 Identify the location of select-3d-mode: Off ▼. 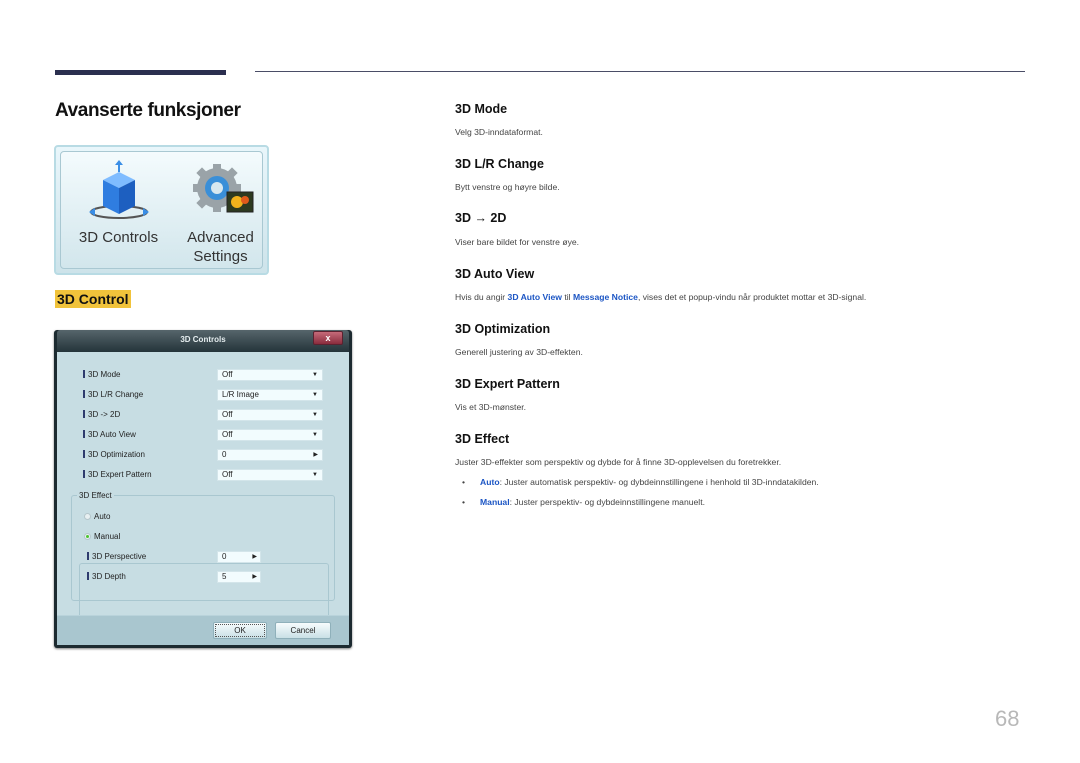
(270, 375).